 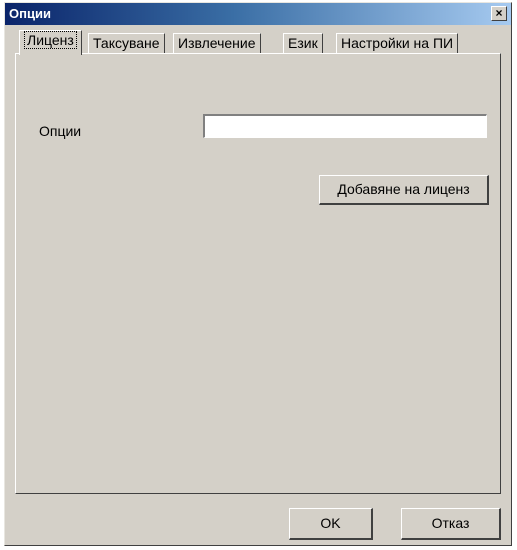 I want to click on cancel-button: Отказ, so click(x=451, y=524).